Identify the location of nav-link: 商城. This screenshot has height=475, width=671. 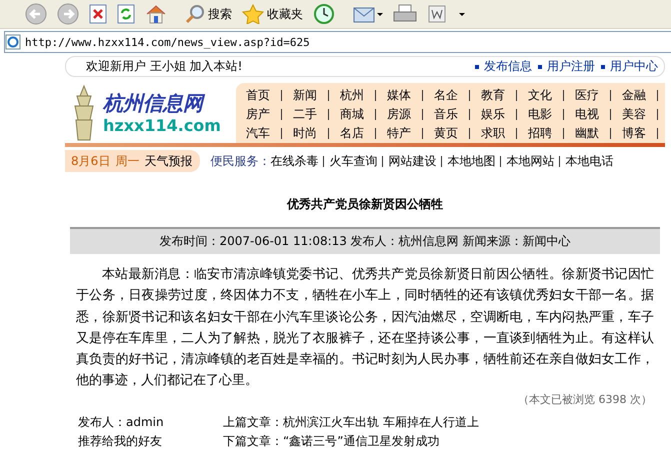
(352, 114).